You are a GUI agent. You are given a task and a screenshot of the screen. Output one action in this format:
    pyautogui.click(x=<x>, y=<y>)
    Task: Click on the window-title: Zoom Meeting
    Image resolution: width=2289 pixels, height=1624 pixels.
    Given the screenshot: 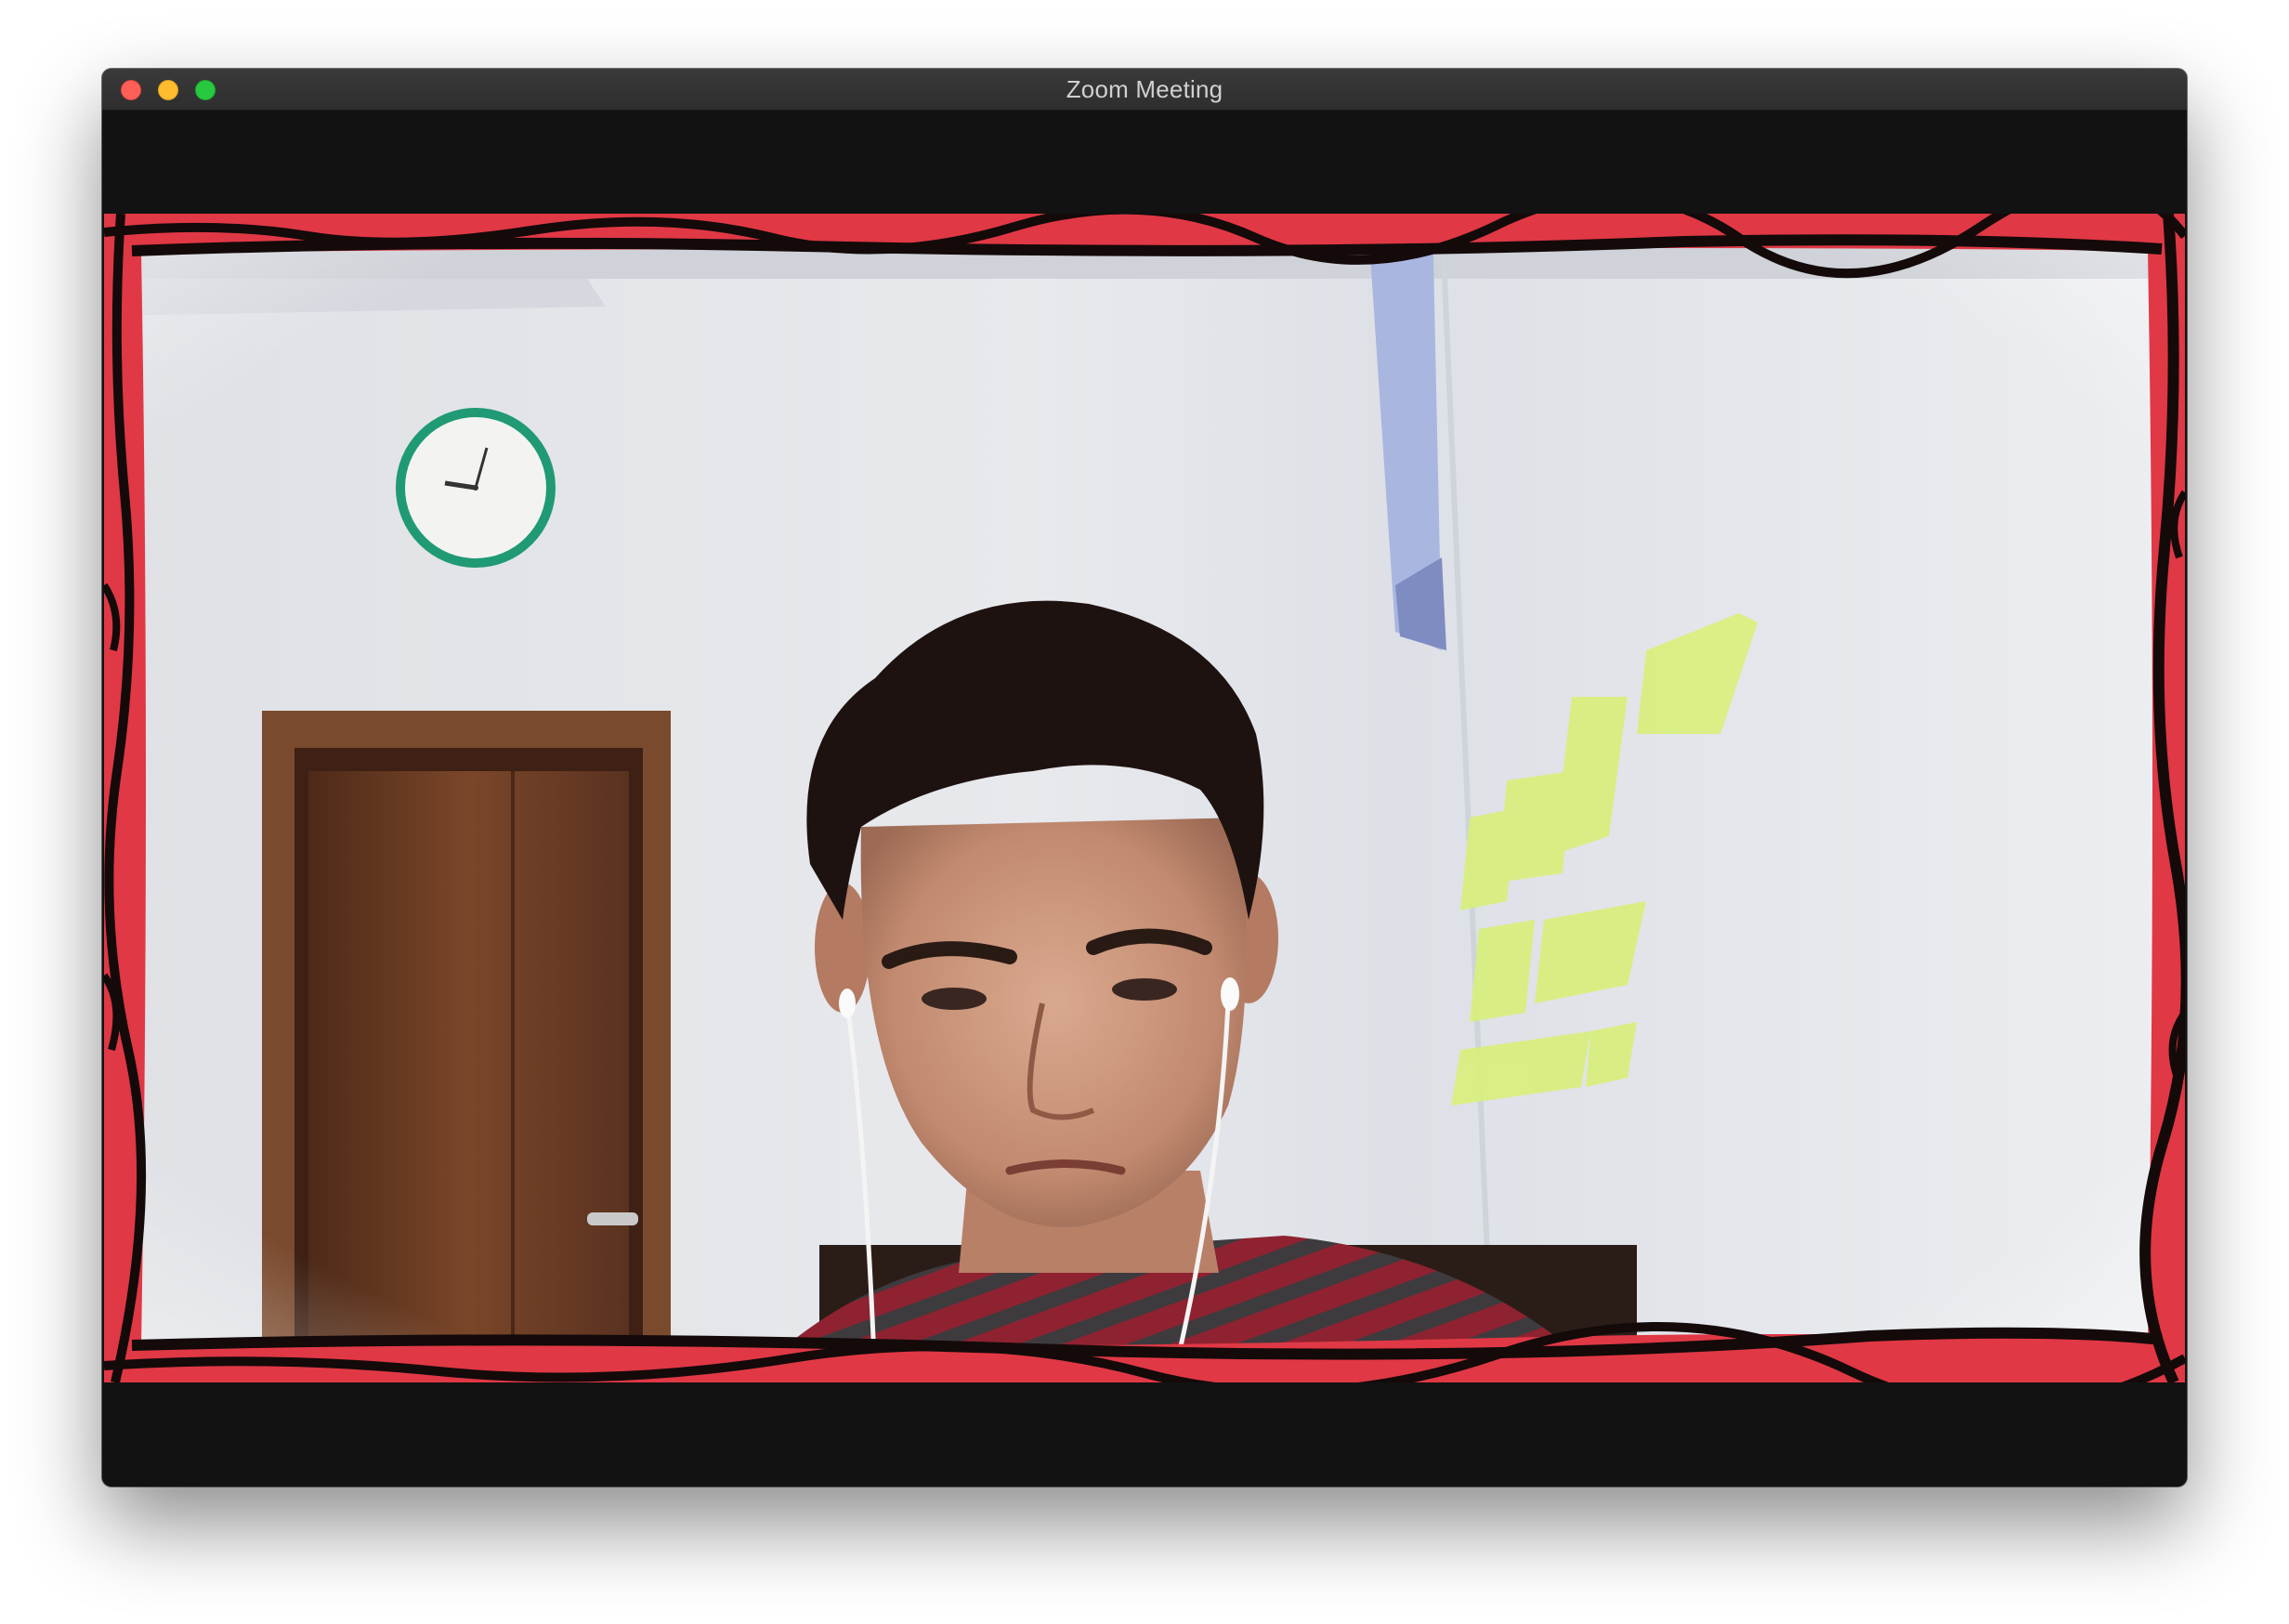 What is the action you would take?
    pyautogui.click(x=1144, y=89)
    